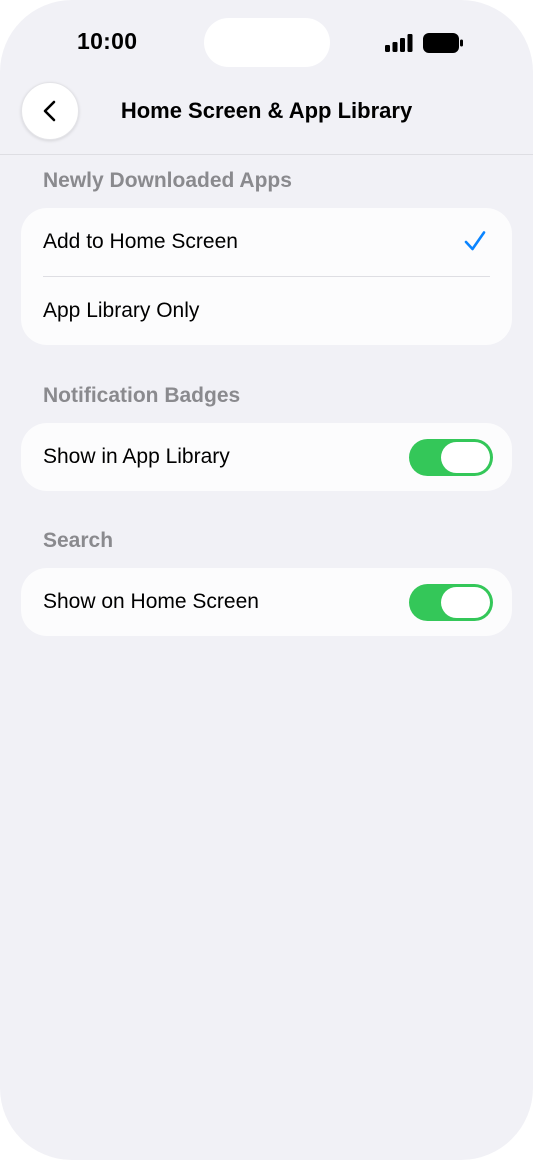  I want to click on page-title: Home Screen & App Library, so click(266, 110).